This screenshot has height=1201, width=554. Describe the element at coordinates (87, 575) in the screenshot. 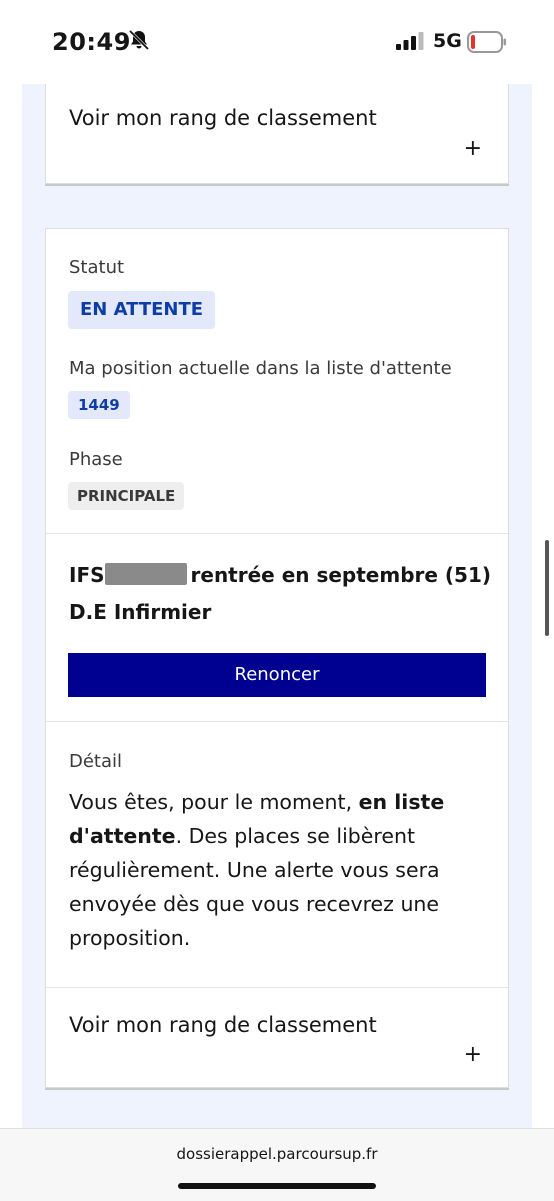

I see `formation-prefix: IFS` at that location.